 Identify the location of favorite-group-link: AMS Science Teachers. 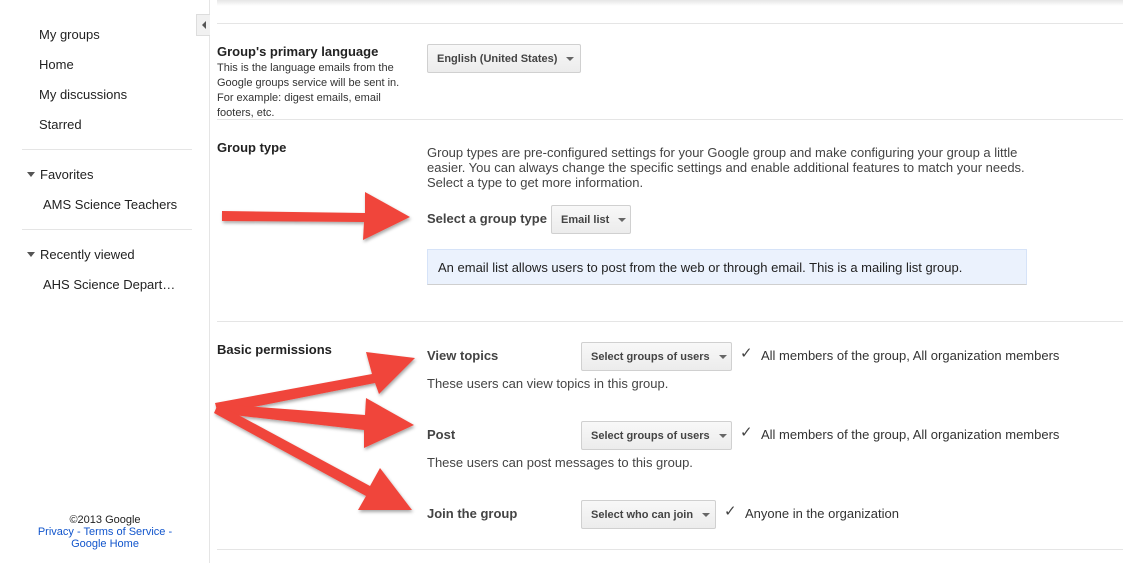
(113, 204).